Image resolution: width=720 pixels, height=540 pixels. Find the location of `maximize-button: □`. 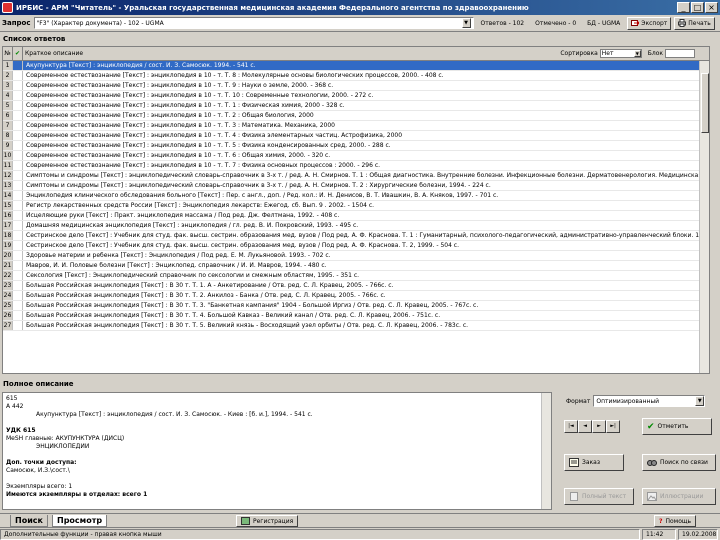

maximize-button: □ is located at coordinates (697, 7).